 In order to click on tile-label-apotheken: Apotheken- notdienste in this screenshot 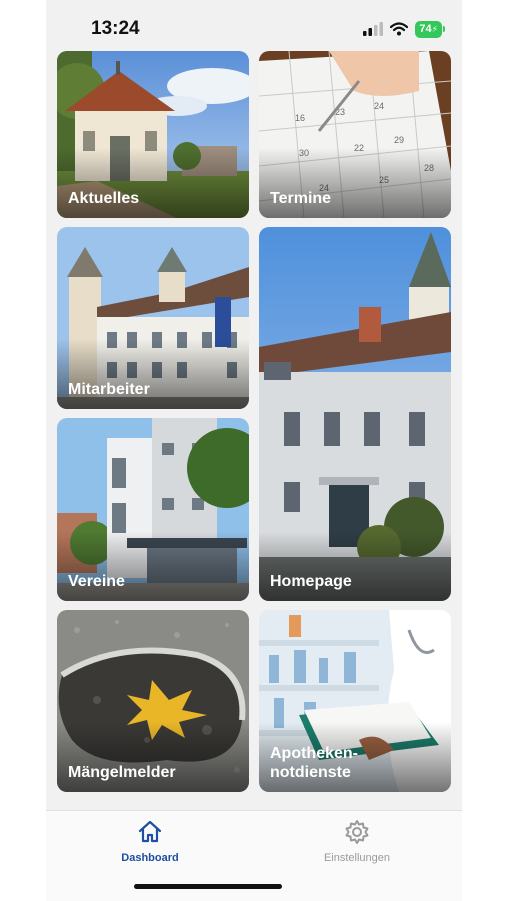, I will do `click(314, 763)`.